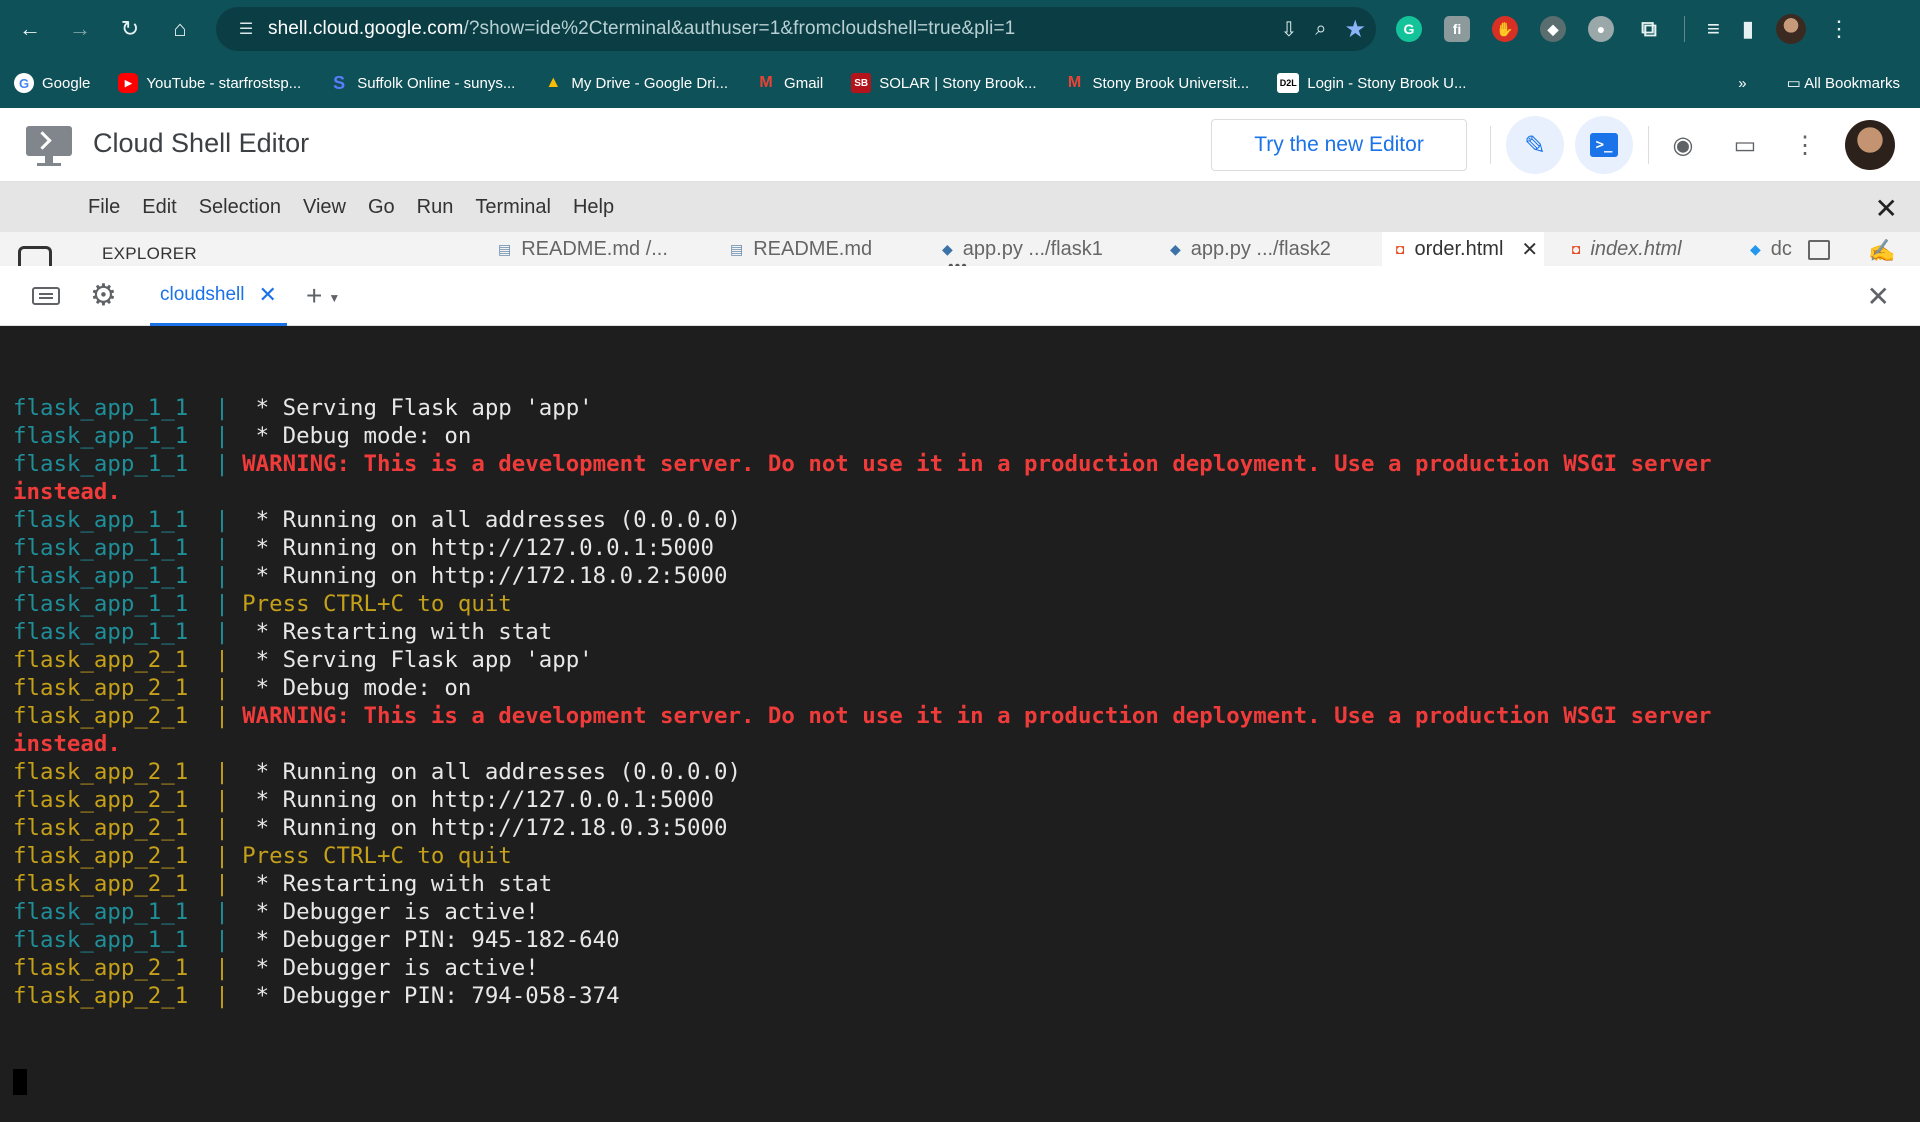 Image resolution: width=1920 pixels, height=1122 pixels. What do you see at coordinates (1505, 29) in the screenshot?
I see `stop-hand-extension-icon: ✋` at bounding box center [1505, 29].